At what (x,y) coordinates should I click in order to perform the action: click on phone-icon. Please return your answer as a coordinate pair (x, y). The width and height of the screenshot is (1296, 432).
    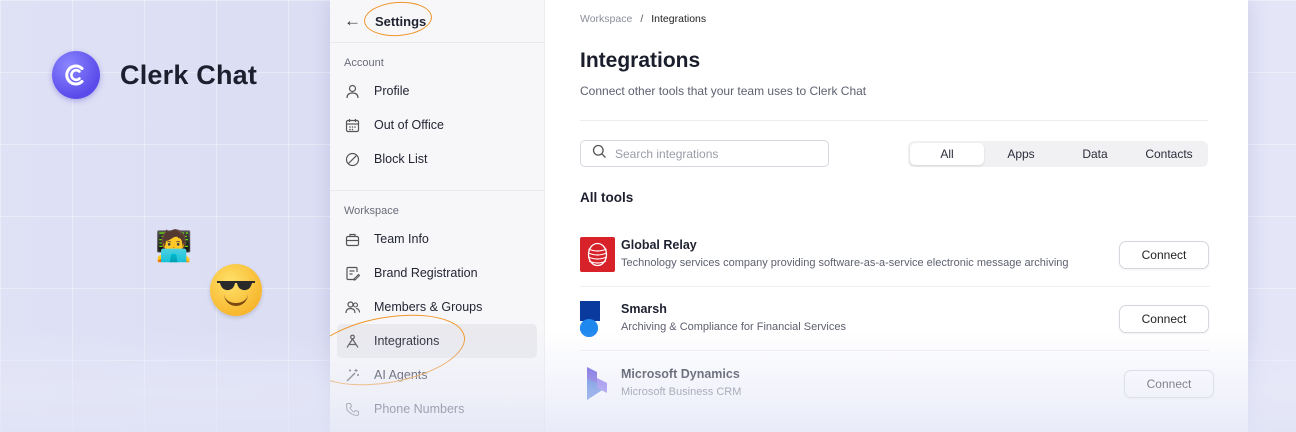
    Looking at the image, I should click on (352, 409).